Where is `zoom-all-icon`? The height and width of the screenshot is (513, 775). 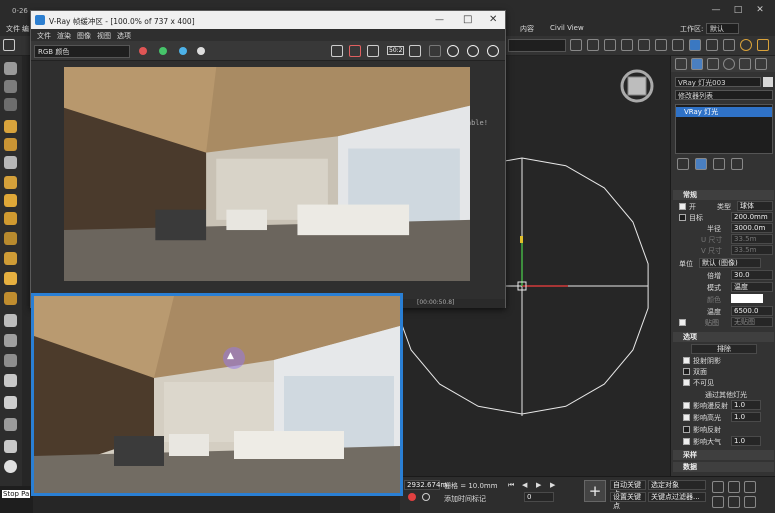
zoom-all-icon is located at coordinates (734, 487).